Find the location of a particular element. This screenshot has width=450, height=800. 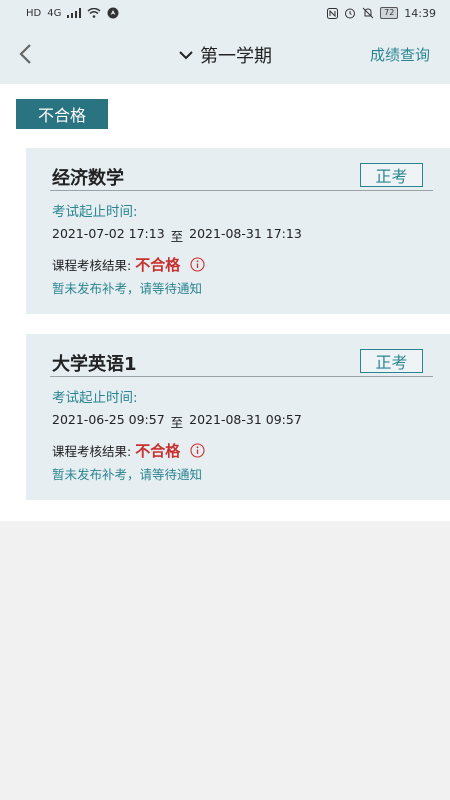

battery-indicator: 72 is located at coordinates (389, 13).